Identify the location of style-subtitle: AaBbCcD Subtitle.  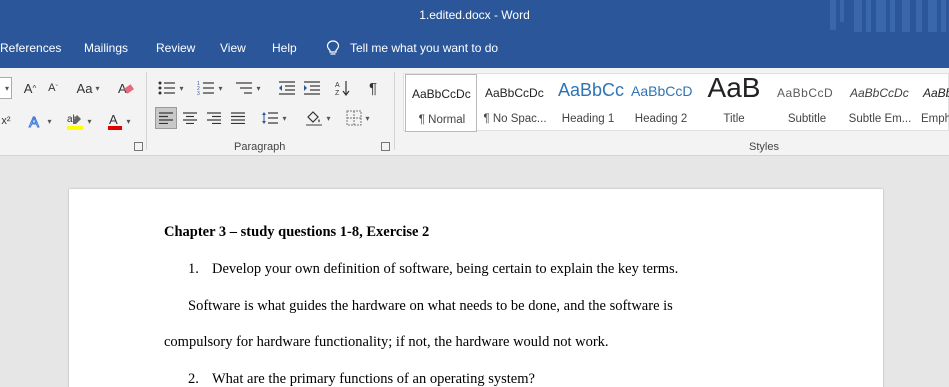
(807, 103).